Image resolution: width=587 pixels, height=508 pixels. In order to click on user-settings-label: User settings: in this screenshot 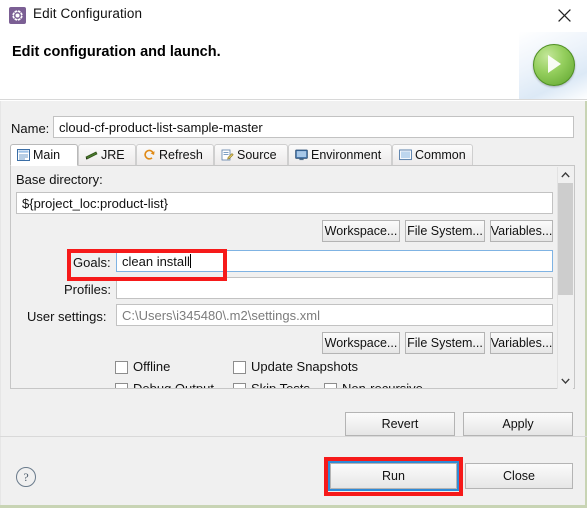, I will do `click(67, 316)`.